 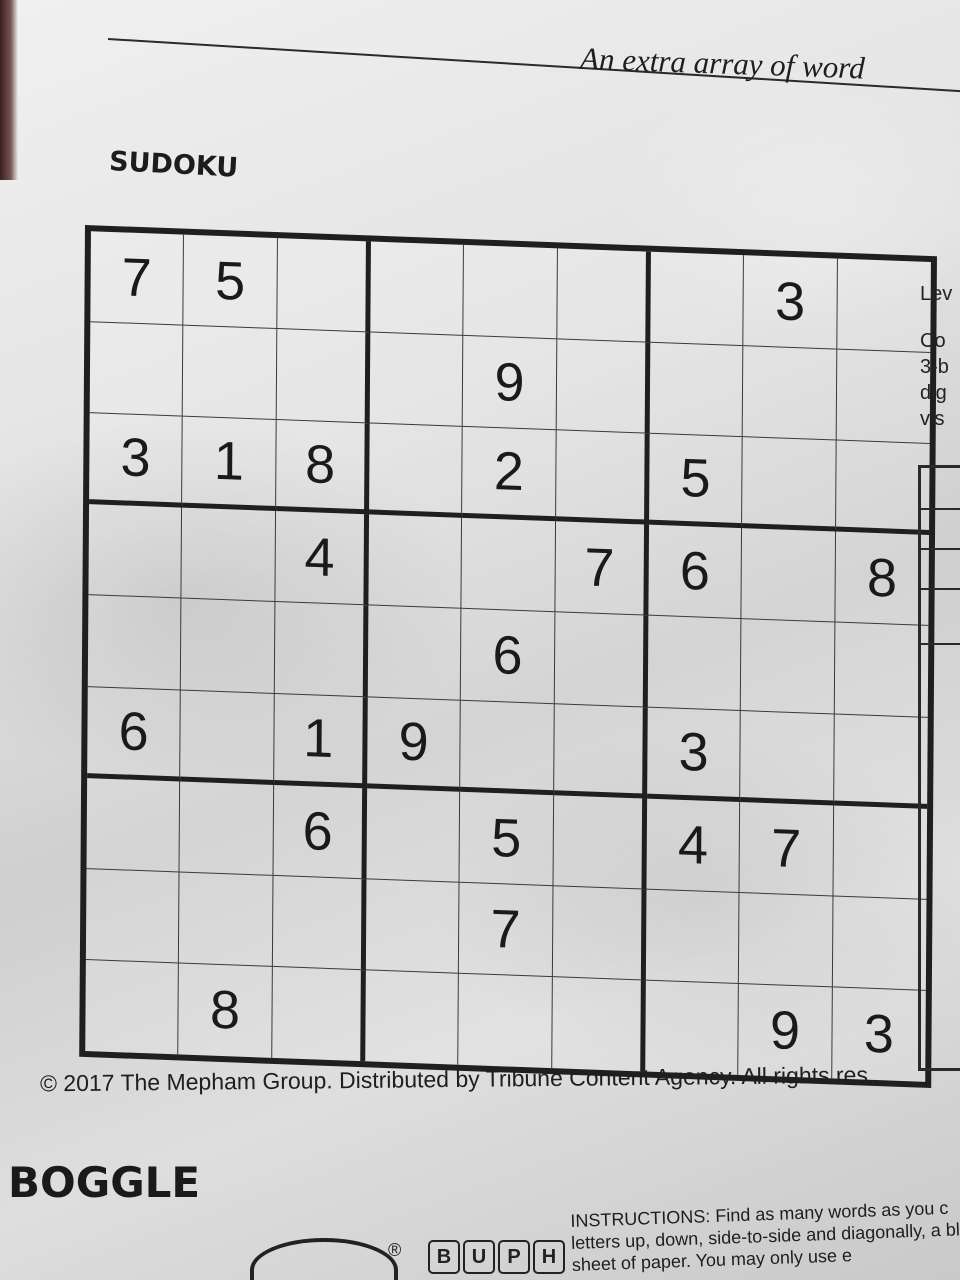 What do you see at coordinates (882, 579) in the screenshot?
I see `sudoku-cell-r4-c9: 8` at bounding box center [882, 579].